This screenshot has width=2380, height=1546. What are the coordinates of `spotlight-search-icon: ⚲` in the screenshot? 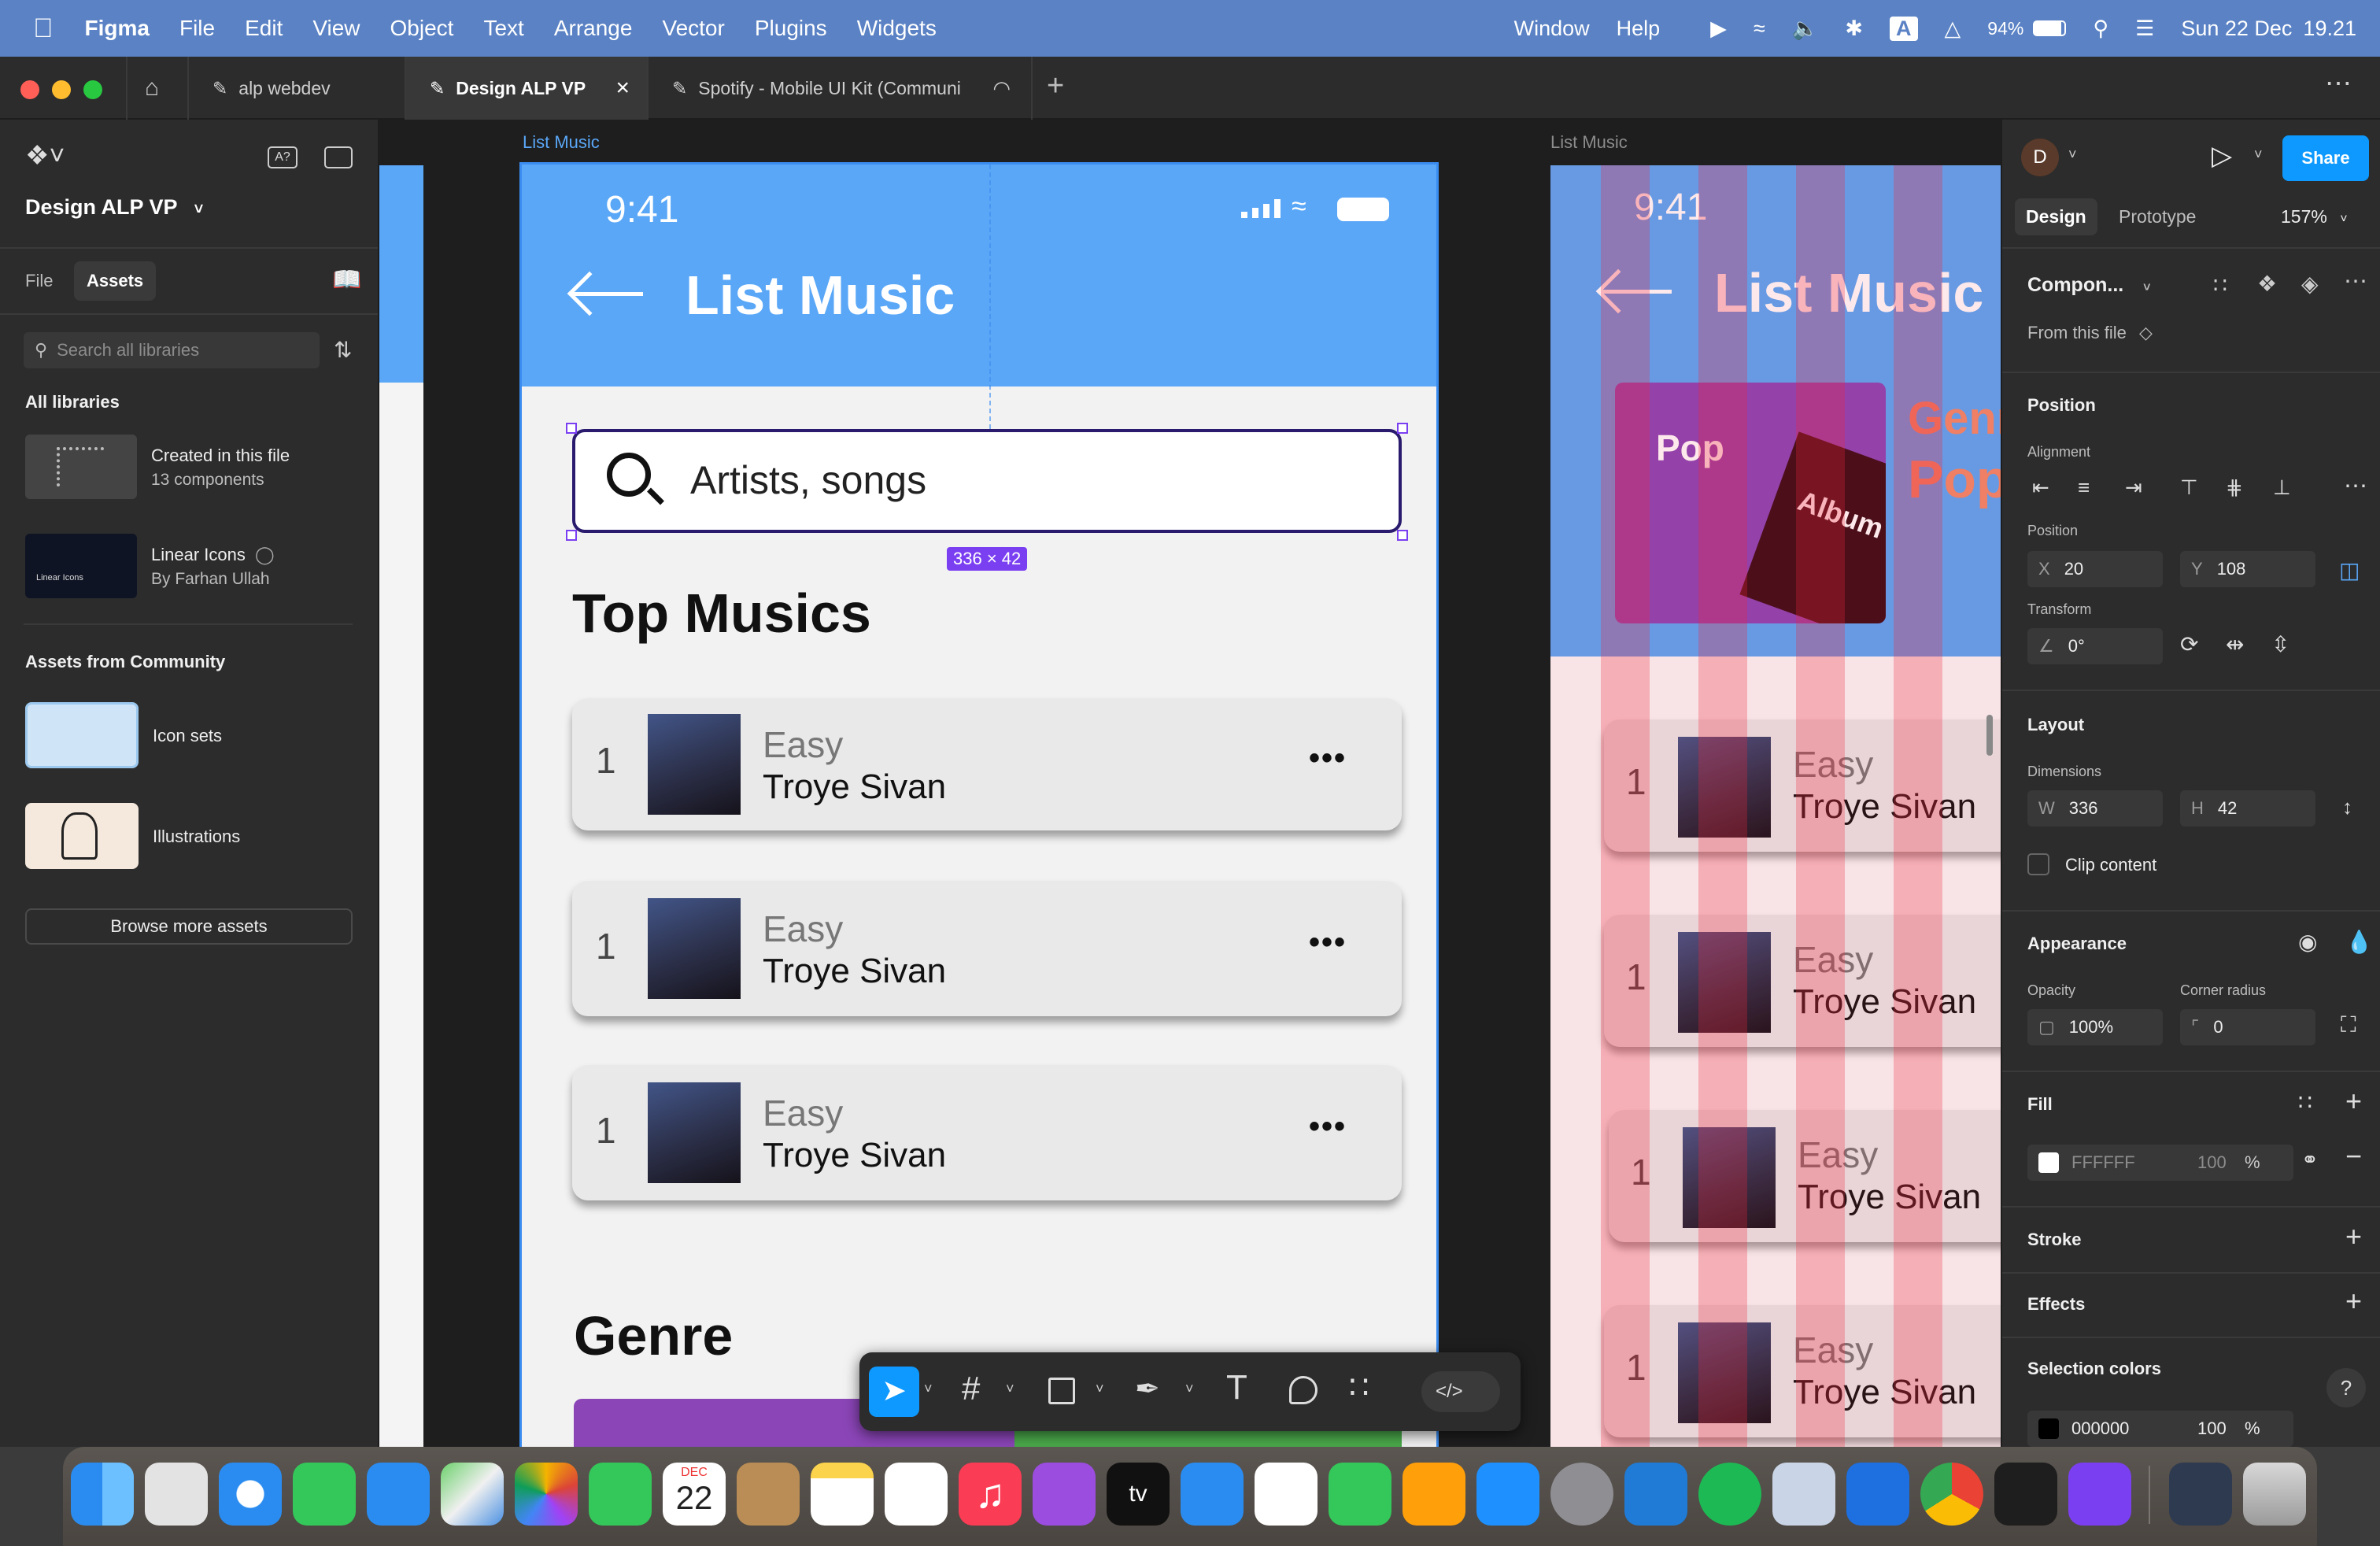 It's located at (2100, 29).